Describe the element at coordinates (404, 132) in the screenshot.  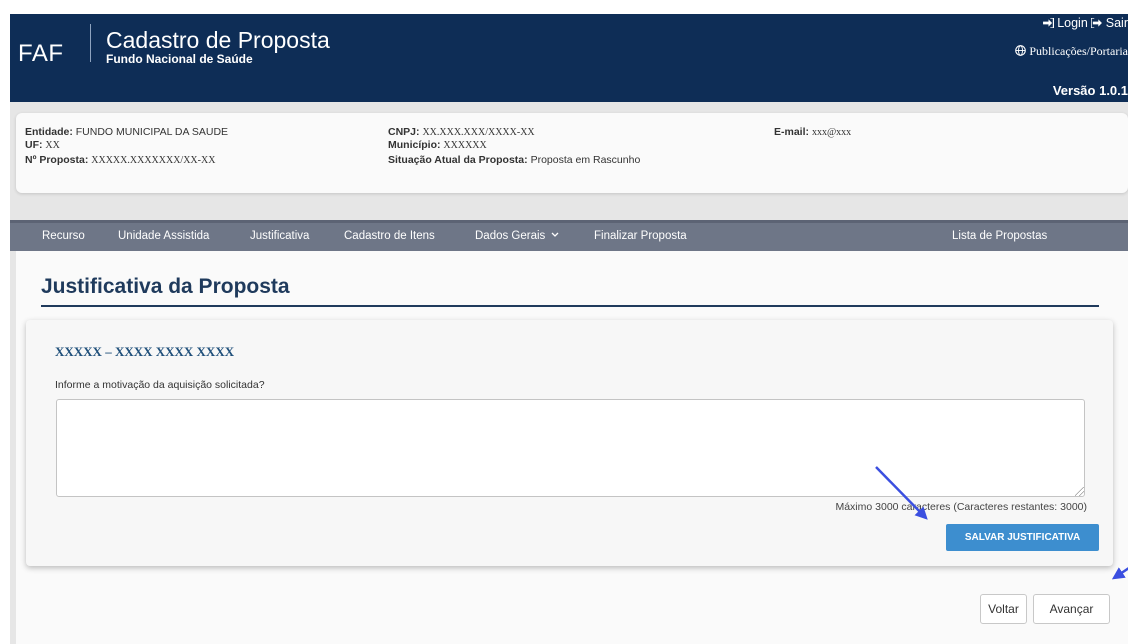
I see `cnpj-label: CNPJ:` at that location.